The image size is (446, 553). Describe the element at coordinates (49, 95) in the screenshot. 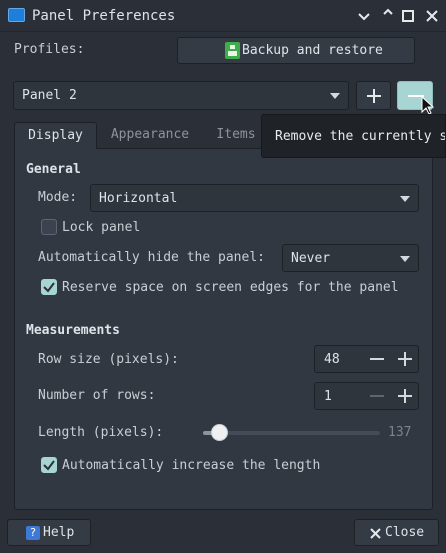

I see `panel-select-value: Panel 2` at that location.